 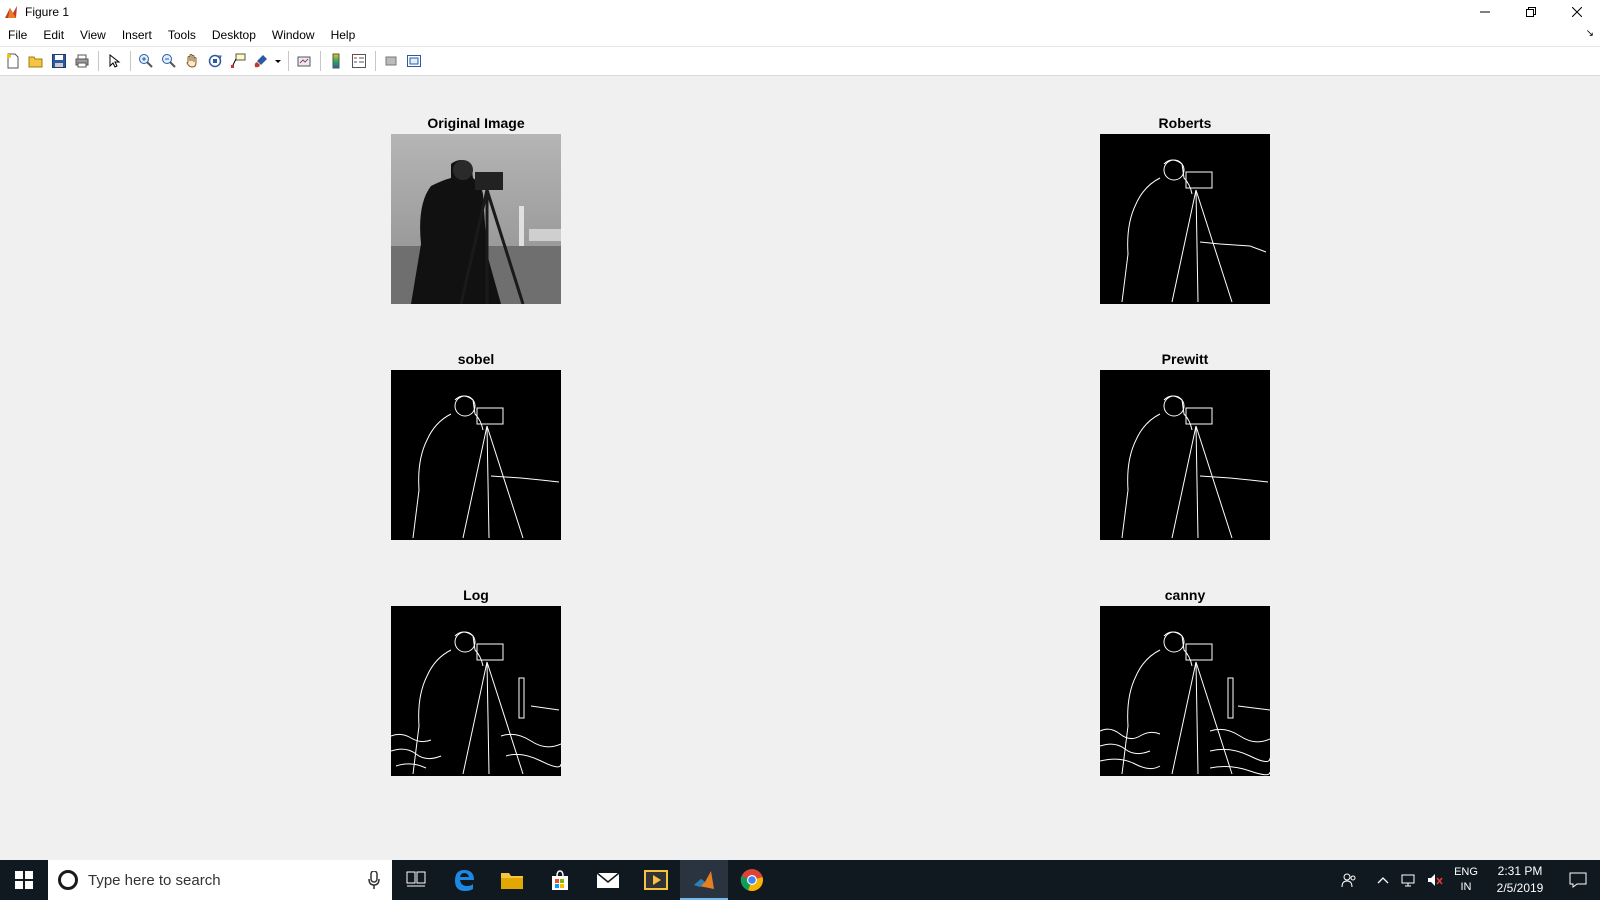 I want to click on file-explorer-icon, so click(x=512, y=880).